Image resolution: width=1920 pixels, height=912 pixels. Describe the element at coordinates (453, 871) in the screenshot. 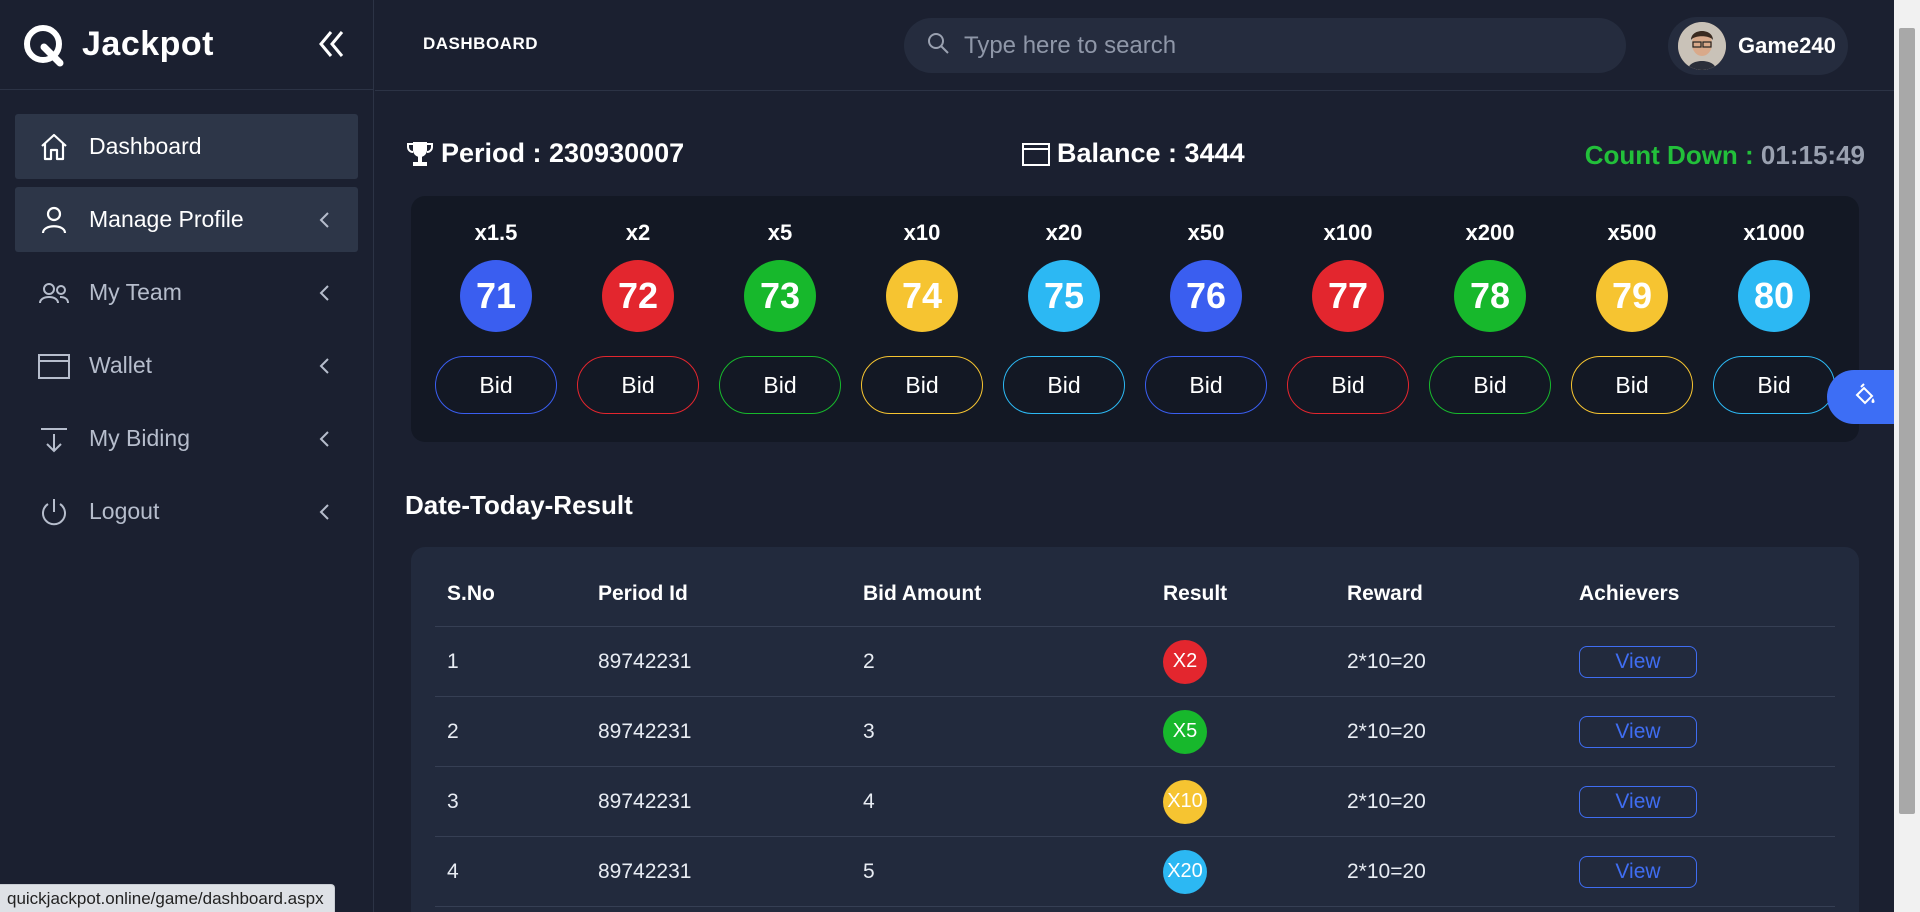

I see `cell-sno: 4` at that location.